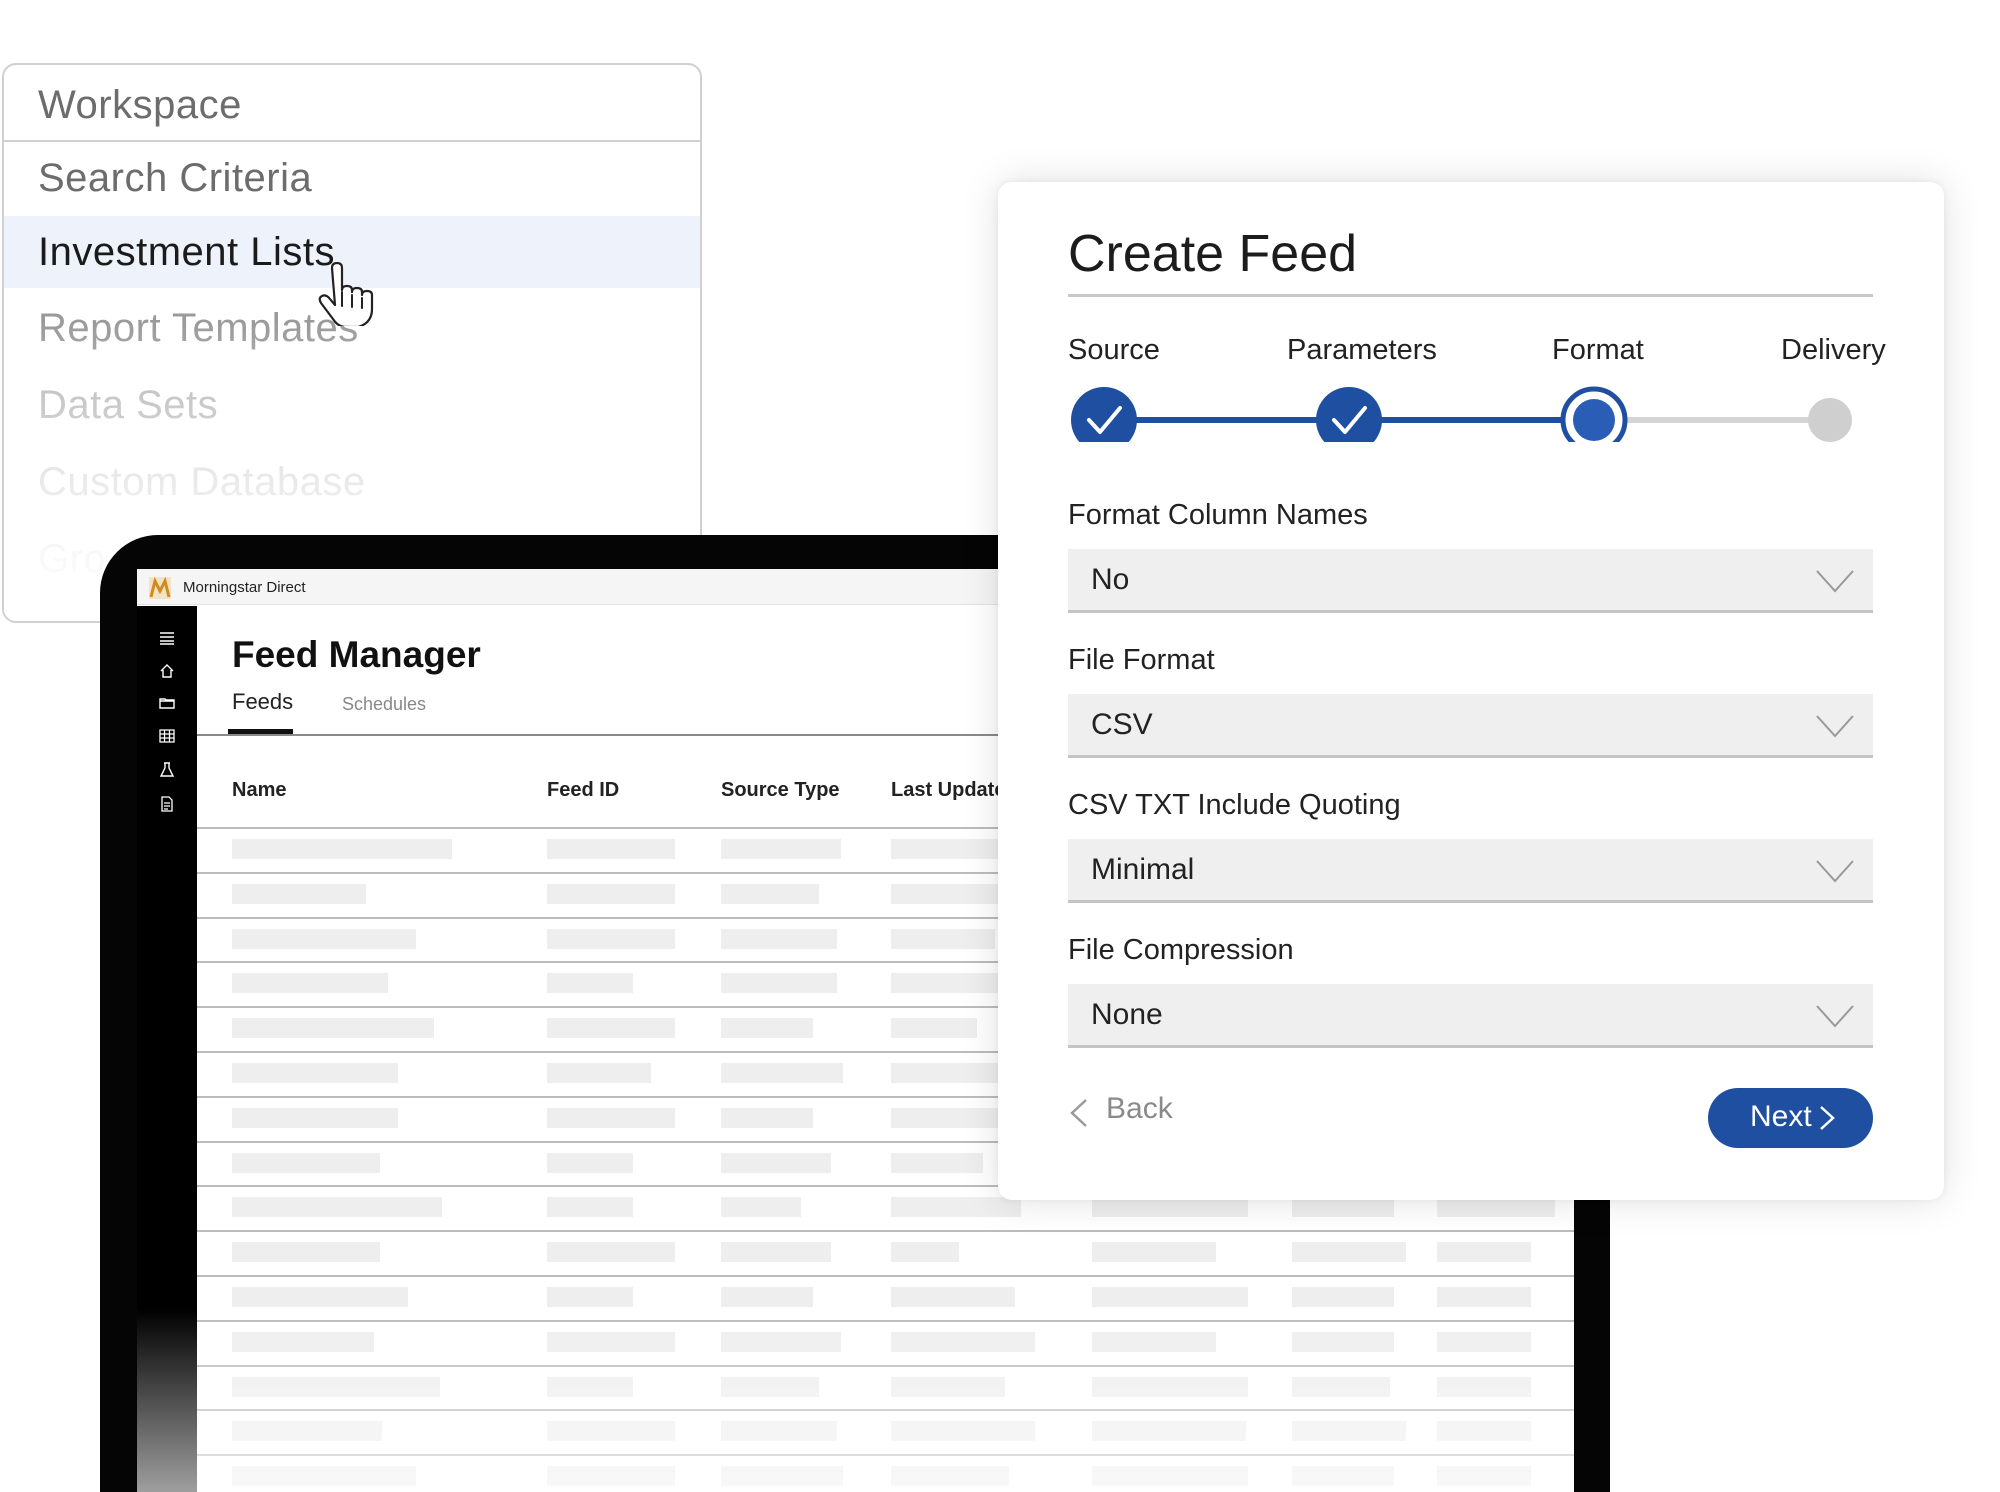 The height and width of the screenshot is (1492, 2000). I want to click on select-file-compression: None, so click(1470, 1016).